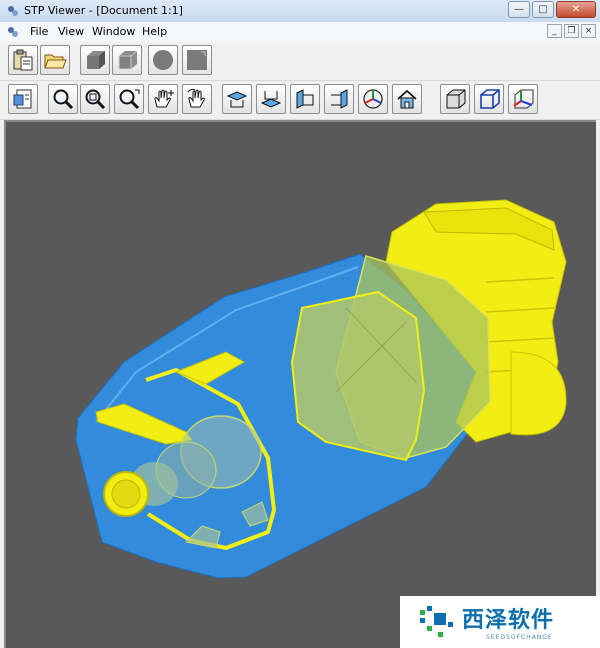 This screenshot has width=600, height=648. I want to click on document-icon, so click(13, 32).